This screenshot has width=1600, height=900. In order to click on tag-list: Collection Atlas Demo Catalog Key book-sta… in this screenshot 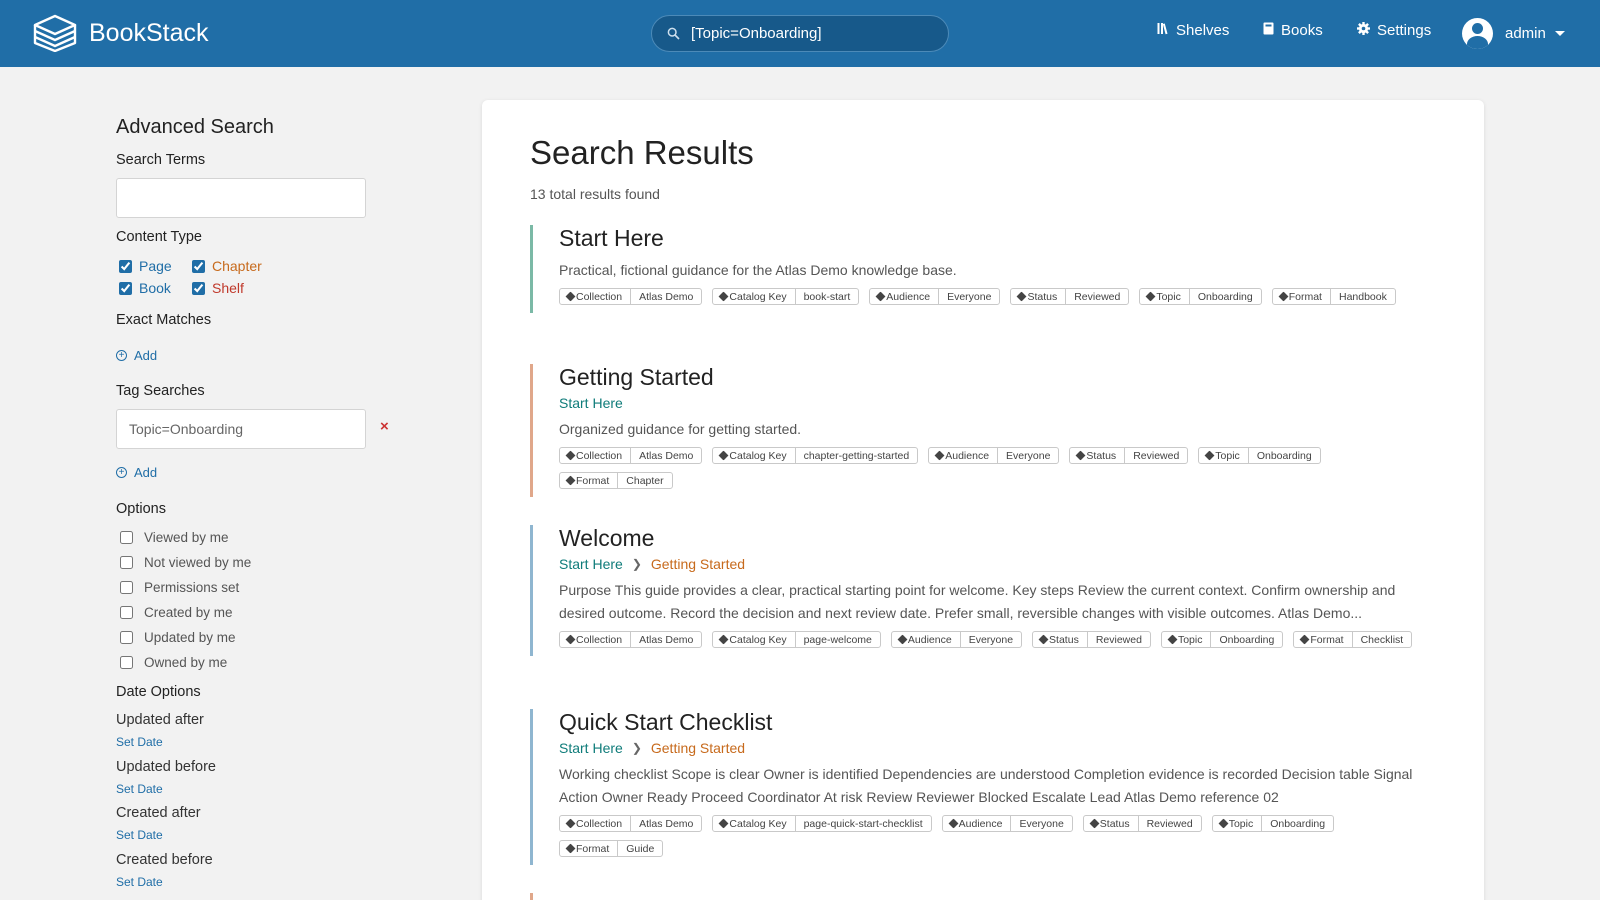, I will do `click(999, 300)`.